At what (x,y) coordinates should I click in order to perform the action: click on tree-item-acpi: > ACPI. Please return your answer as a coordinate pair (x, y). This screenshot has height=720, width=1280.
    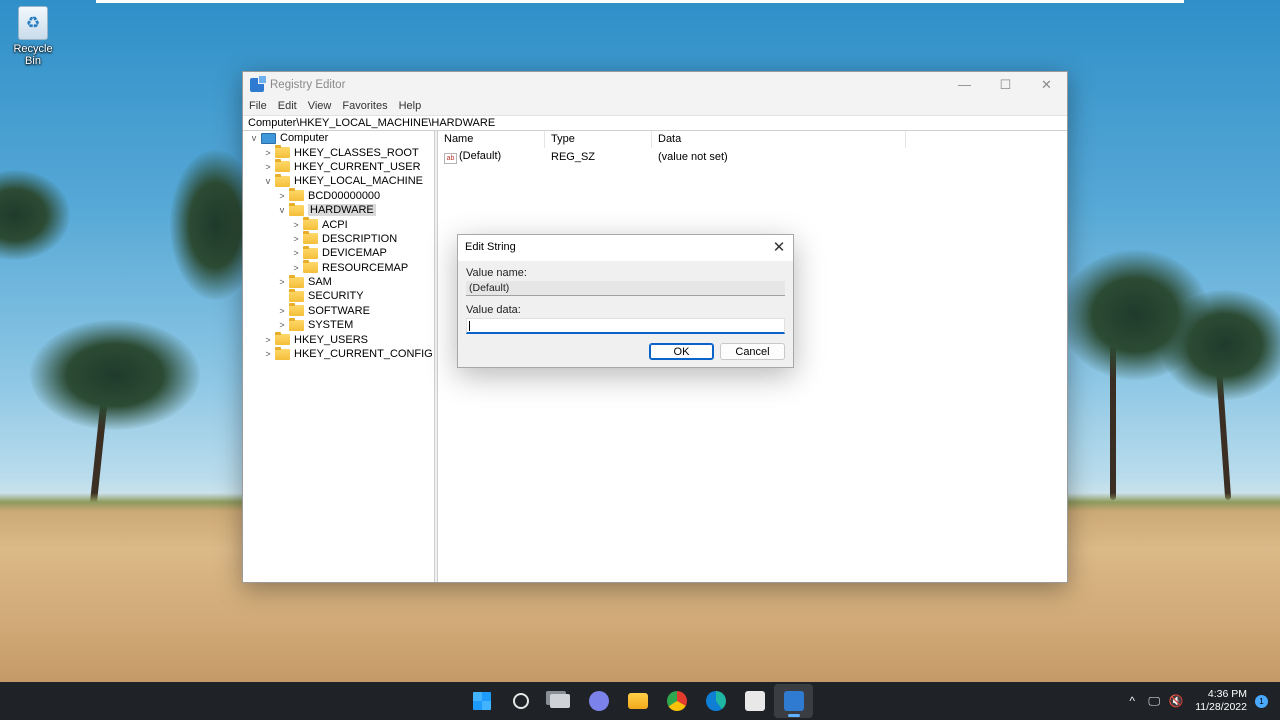
    Looking at the image, I should click on (338, 224).